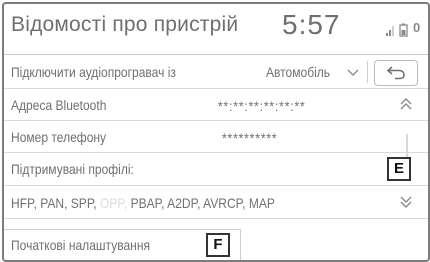  What do you see at coordinates (125, 24) in the screenshot?
I see `page-title: Відомості про пристрій` at bounding box center [125, 24].